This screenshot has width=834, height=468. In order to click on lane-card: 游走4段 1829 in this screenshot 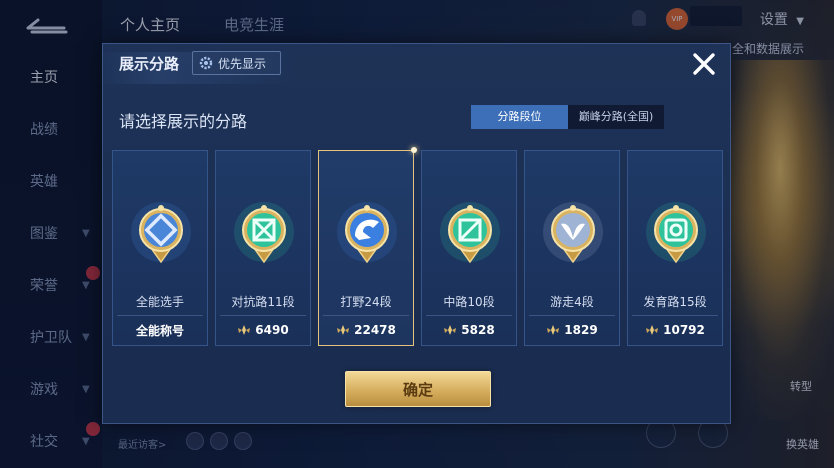, I will do `click(572, 248)`.